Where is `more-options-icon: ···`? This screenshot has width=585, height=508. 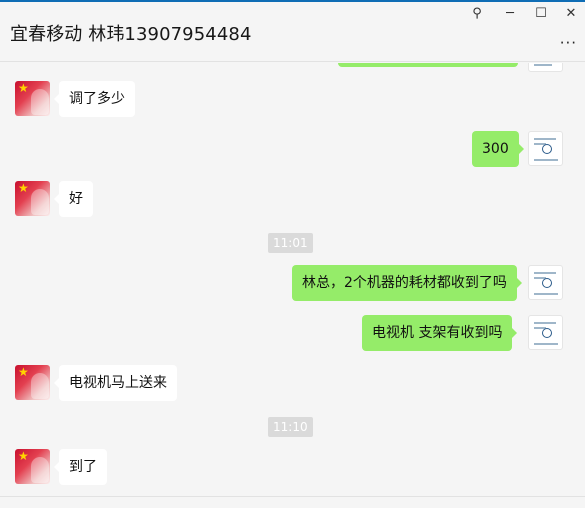 more-options-icon: ··· is located at coordinates (568, 43).